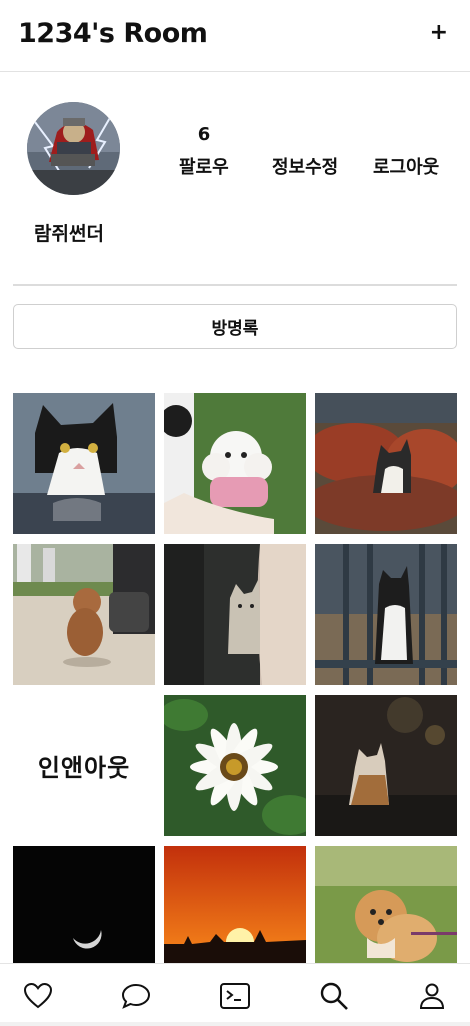  What do you see at coordinates (235, 765) in the screenshot?
I see `grid-photo-daisy` at bounding box center [235, 765].